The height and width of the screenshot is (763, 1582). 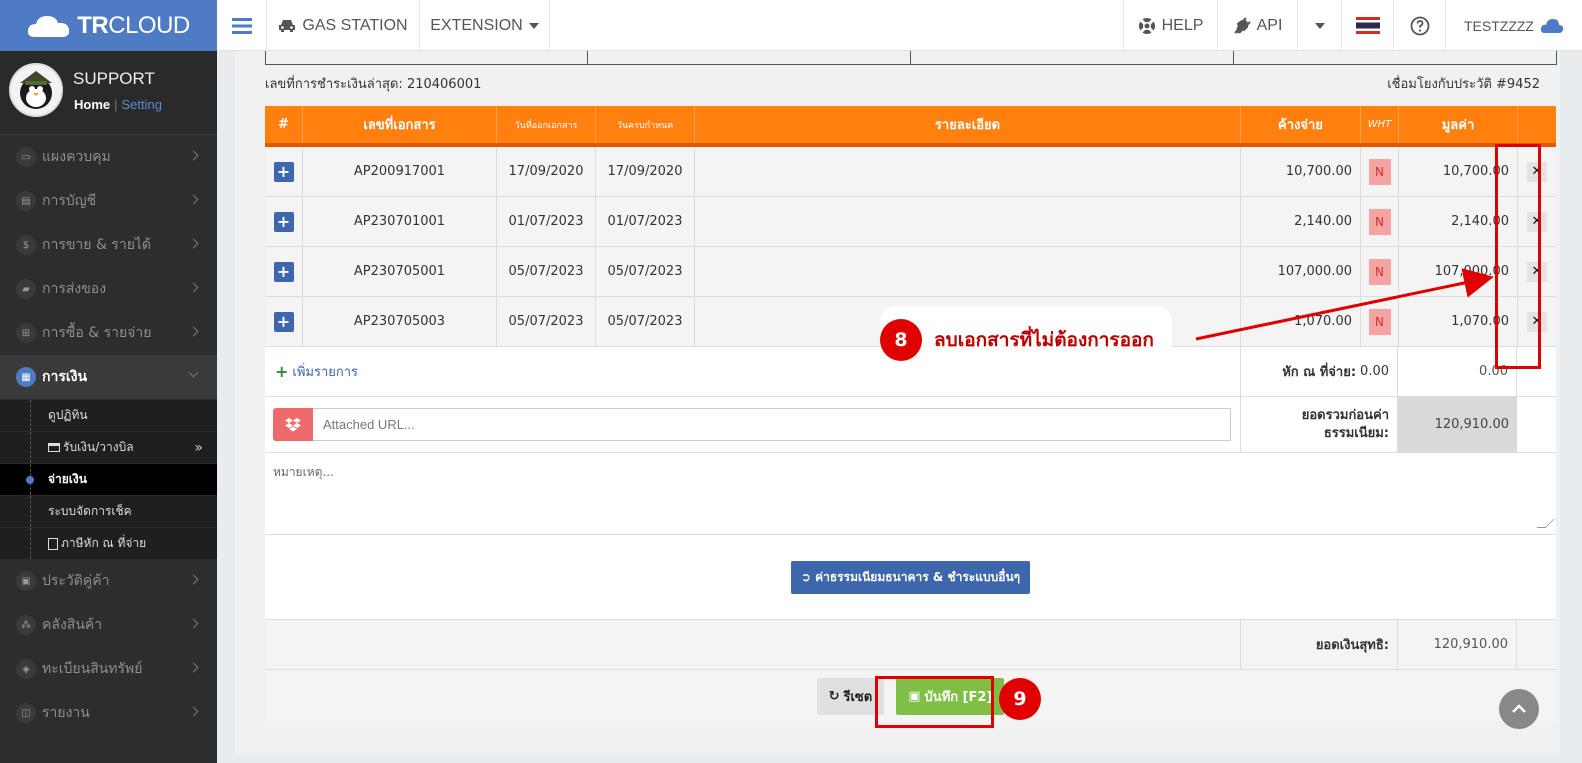 I want to click on issue-date: 17/09/2020, so click(x=546, y=171).